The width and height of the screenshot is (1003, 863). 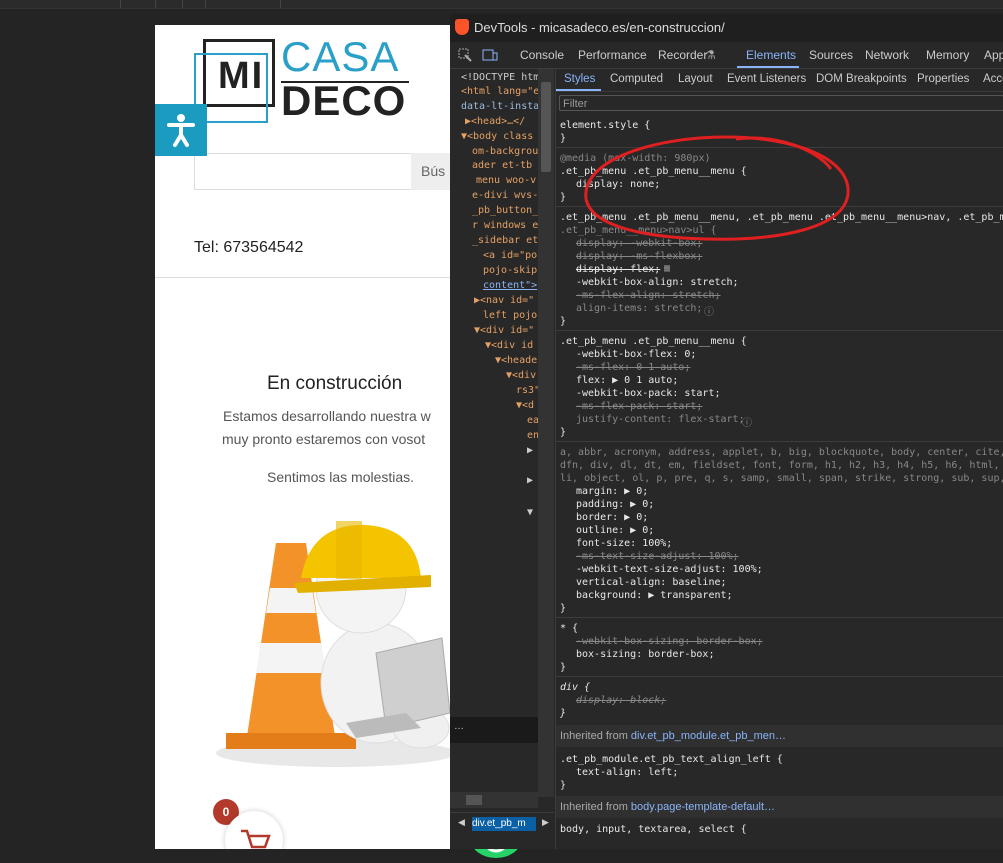 I want to click on dom-line: _sidebar et, so click(x=505, y=240).